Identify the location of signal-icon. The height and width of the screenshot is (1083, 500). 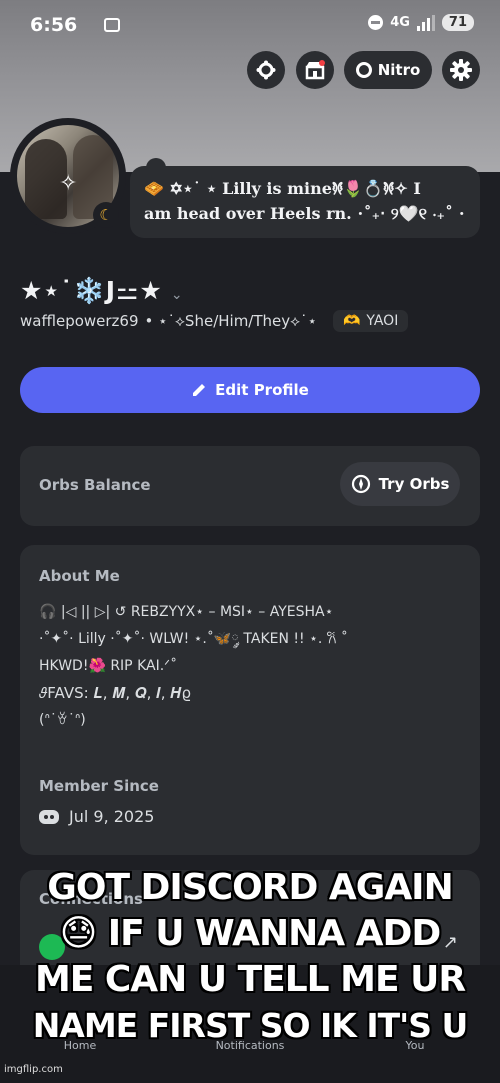
(425, 22).